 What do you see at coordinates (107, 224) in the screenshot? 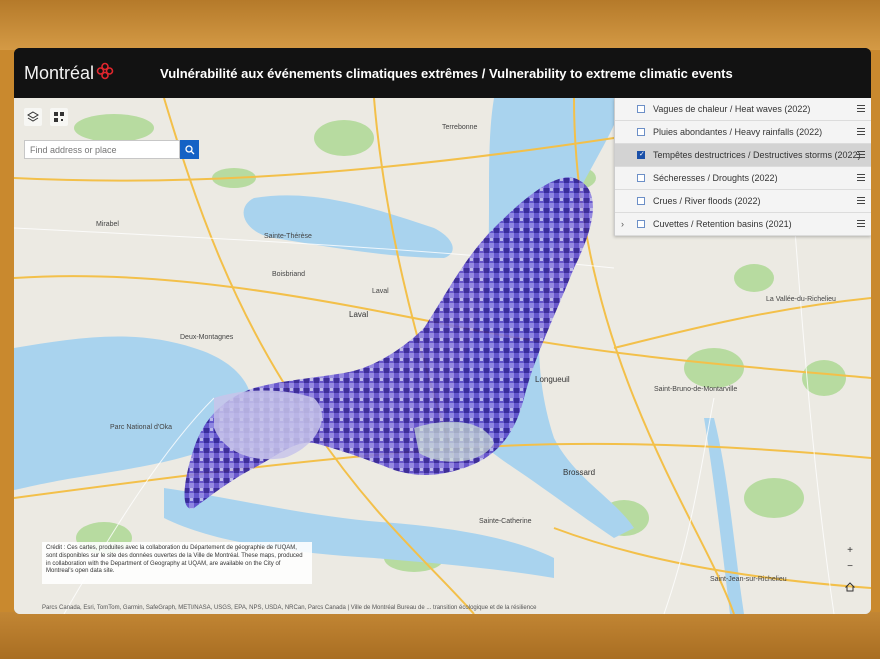
I see `place-label: Mirabel` at bounding box center [107, 224].